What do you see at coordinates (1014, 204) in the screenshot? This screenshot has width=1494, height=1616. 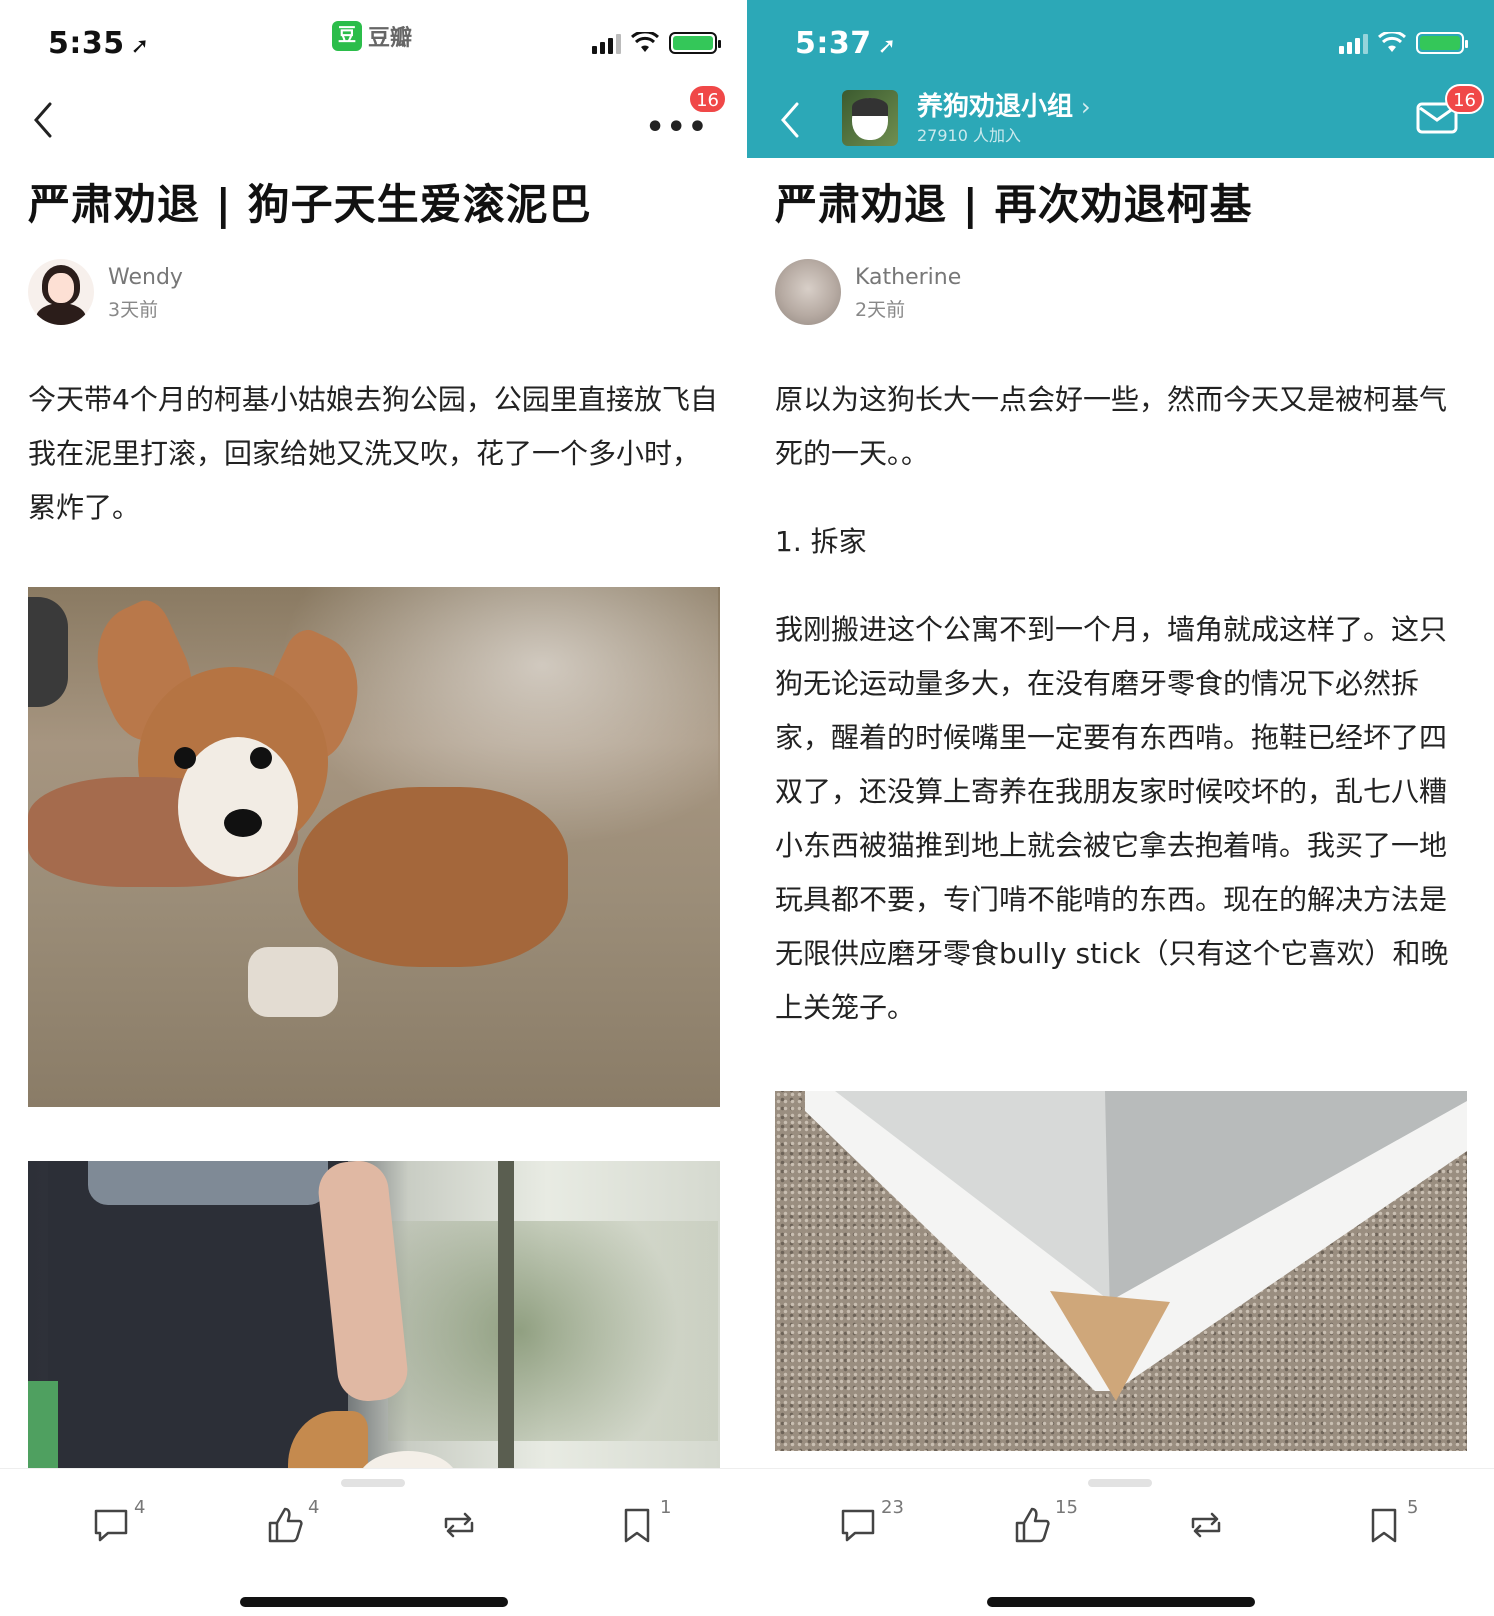 I see `post-title: 严肃劝退 | 再次劝退柯基` at bounding box center [1014, 204].